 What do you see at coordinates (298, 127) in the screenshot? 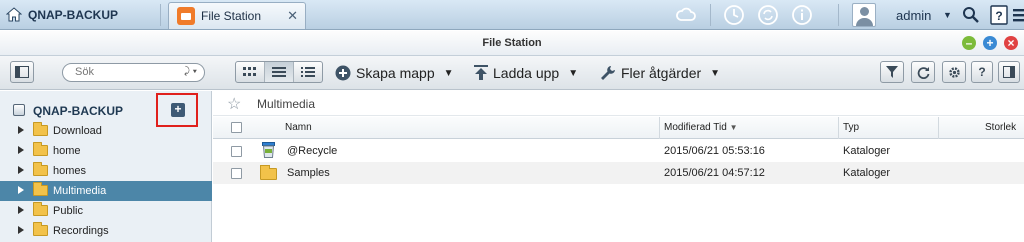
I see `column-name: Namn` at bounding box center [298, 127].